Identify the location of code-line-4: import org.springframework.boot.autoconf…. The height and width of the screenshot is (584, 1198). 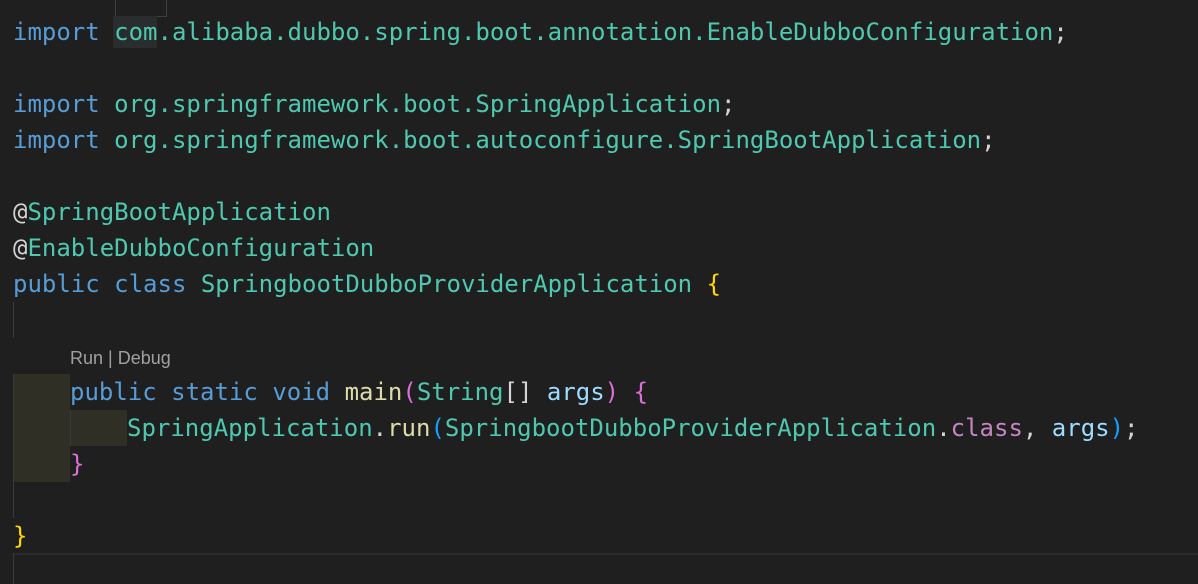
(504, 140).